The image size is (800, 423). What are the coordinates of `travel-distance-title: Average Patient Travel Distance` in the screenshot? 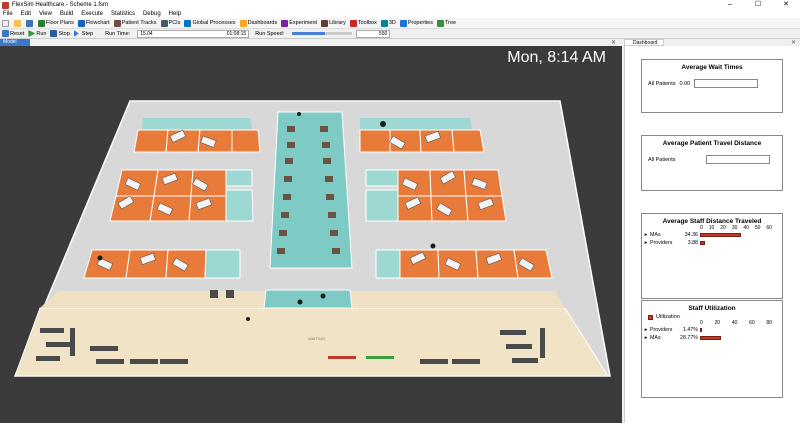 It's located at (712, 143).